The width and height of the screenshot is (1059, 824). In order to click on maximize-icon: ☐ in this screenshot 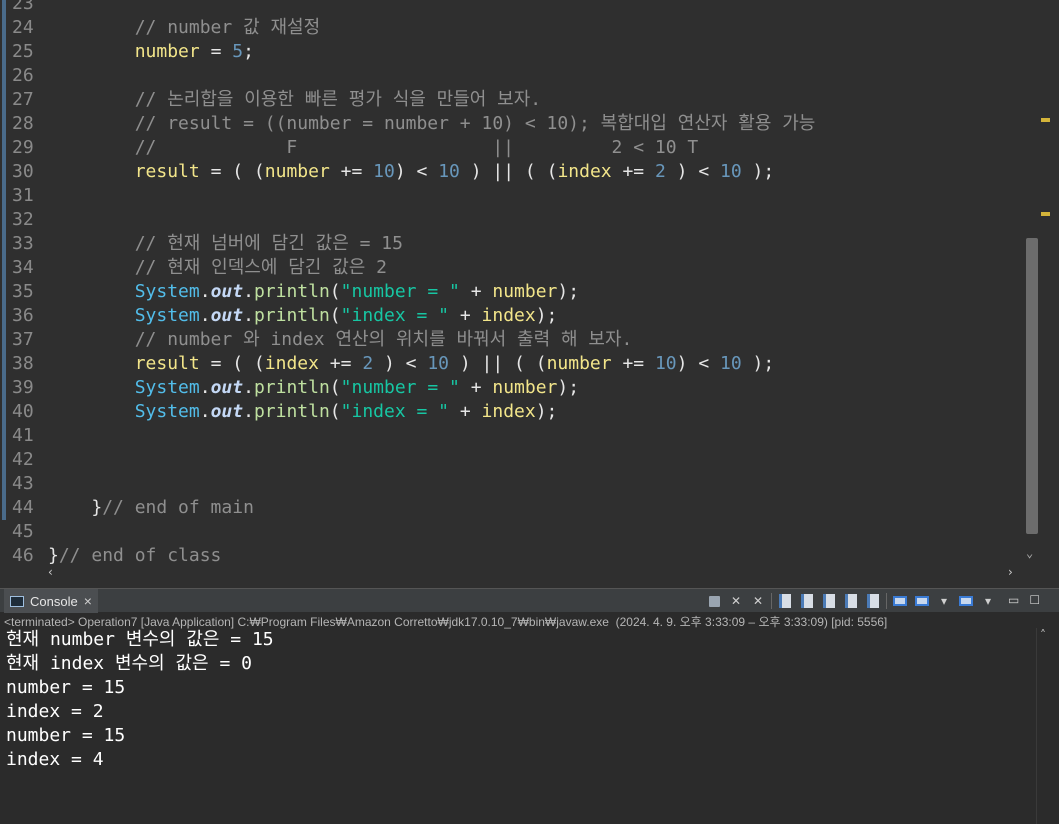, I will do `click(1034, 600)`.